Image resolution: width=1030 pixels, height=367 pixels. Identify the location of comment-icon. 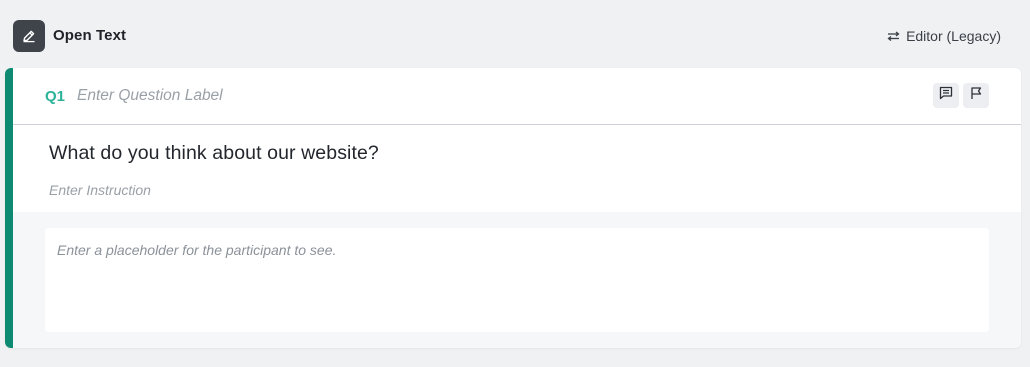
(946, 95).